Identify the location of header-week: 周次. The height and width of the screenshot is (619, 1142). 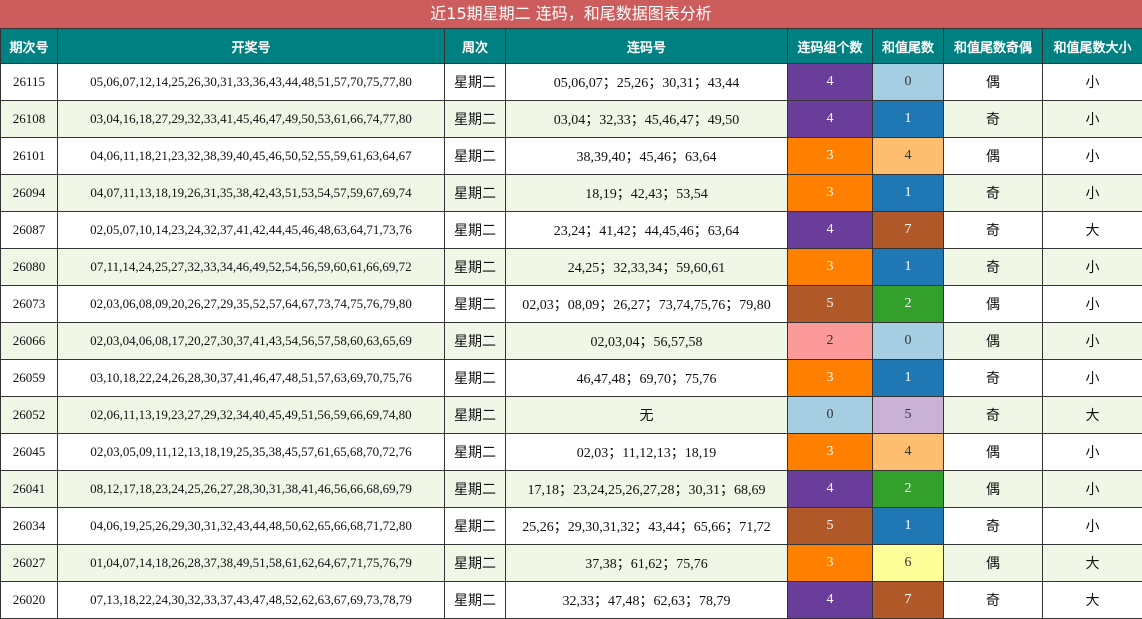
(475, 46).